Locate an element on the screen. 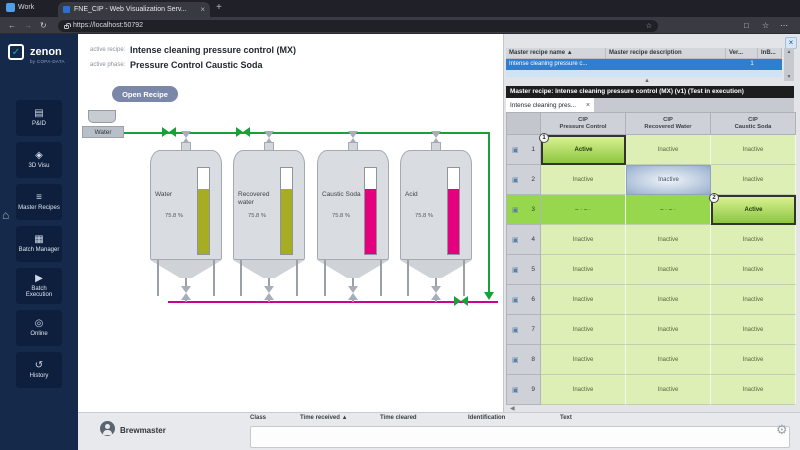 The height and width of the screenshot is (450, 800). plant-model-icon: ⌂ is located at coordinates (5, 215).